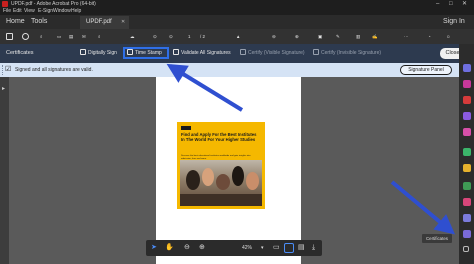  I want to click on annotation-arrow-certificates, so click(423, 207).